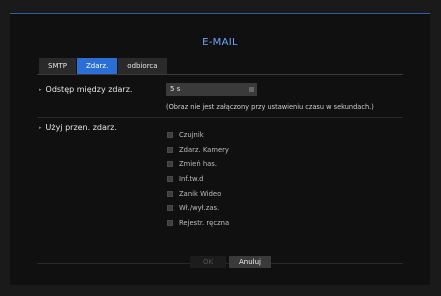 The height and width of the screenshot is (296, 441). I want to click on event-label: Rejestr. ręczna, so click(204, 222).